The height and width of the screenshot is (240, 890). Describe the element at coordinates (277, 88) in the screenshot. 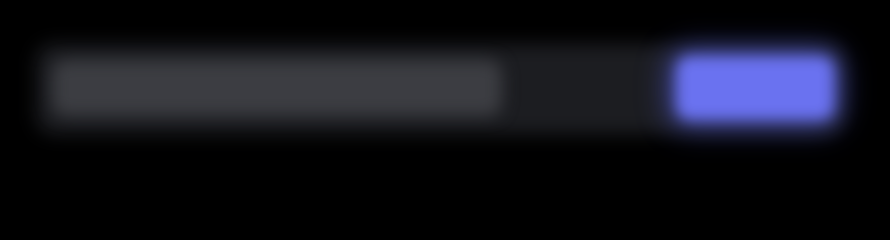

I see `search-input` at that location.